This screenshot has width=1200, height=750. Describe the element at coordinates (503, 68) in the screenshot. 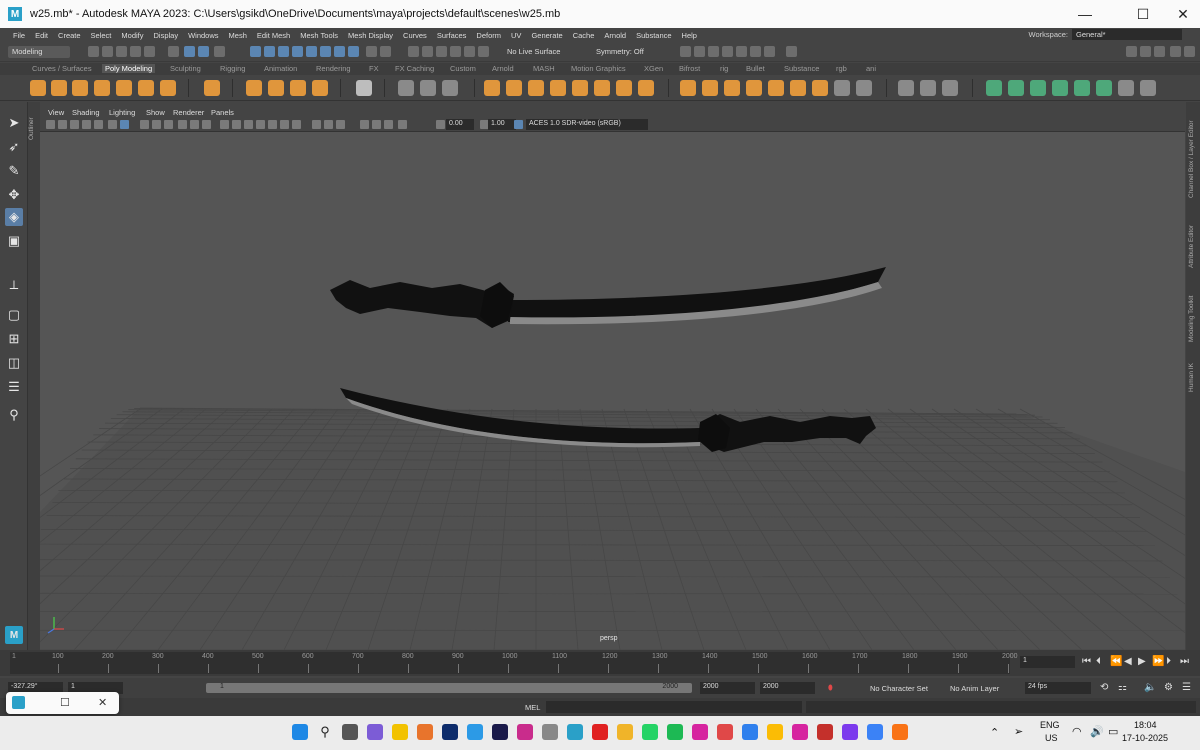

I see `shelf-tab-arnold: Arnold` at that location.